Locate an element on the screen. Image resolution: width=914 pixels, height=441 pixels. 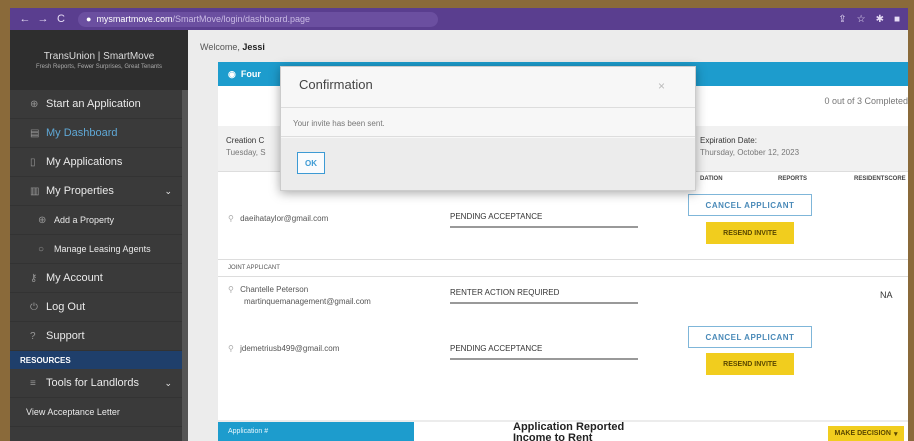
sidebar-item-tools: ≡ Tools for Landlords ⌄ is located at coordinates (99, 383).